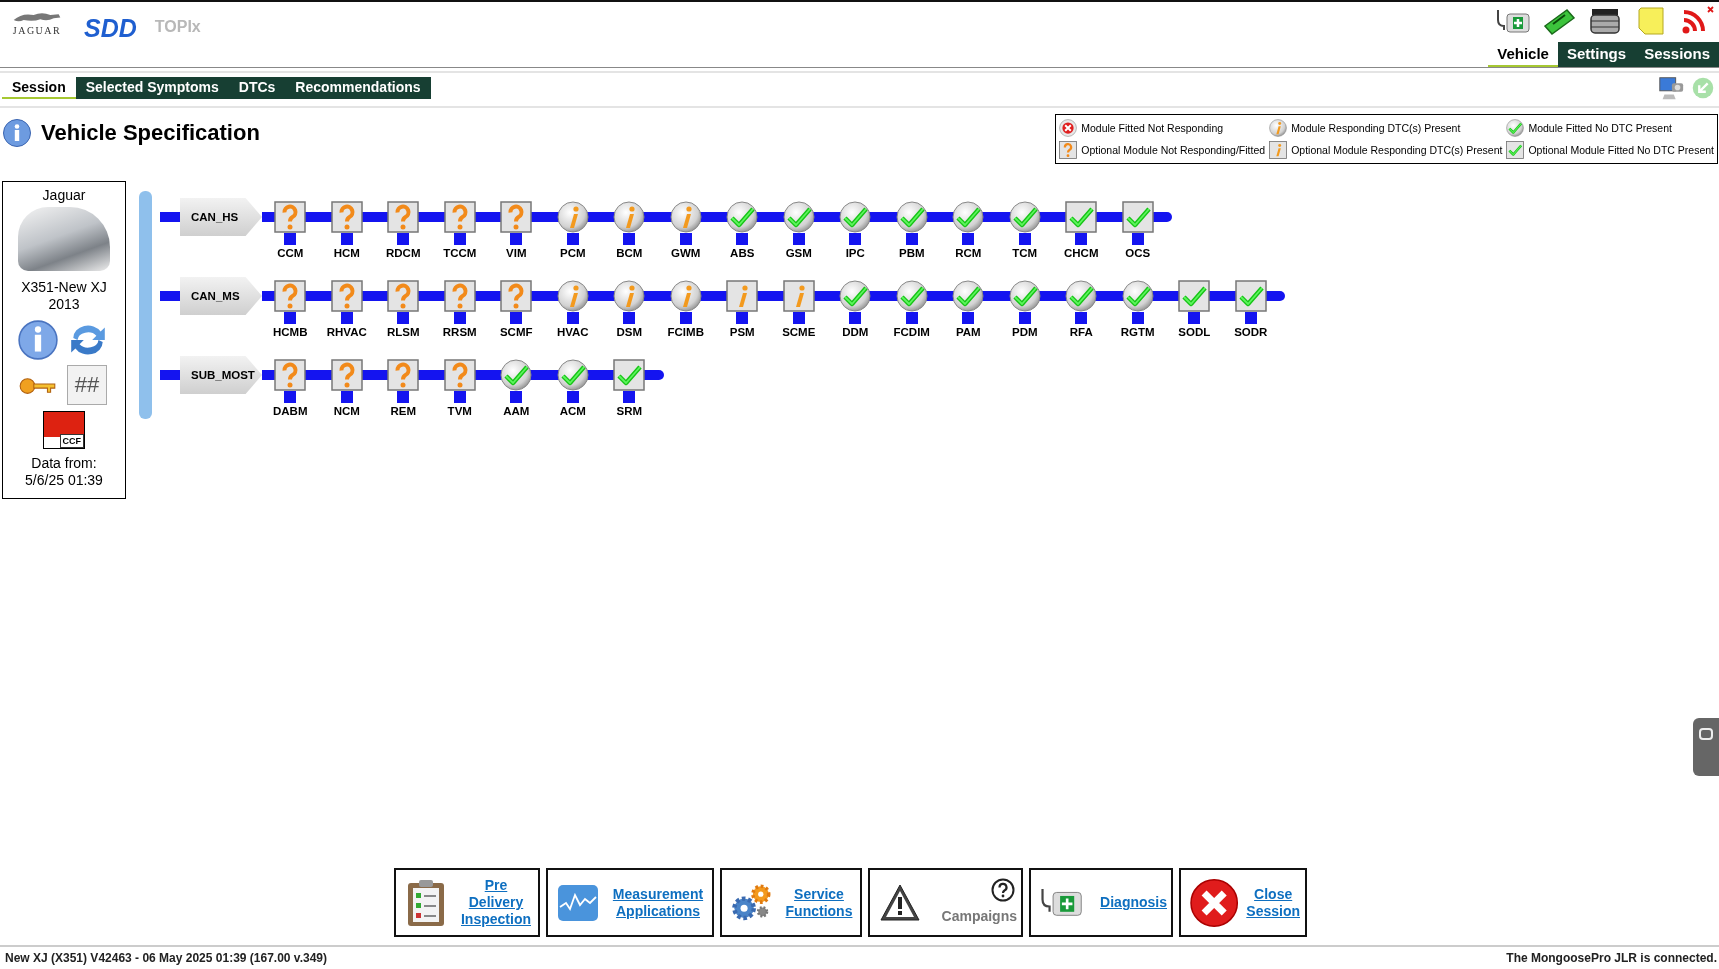 This screenshot has width=1719, height=969. Describe the element at coordinates (467, 902) in the screenshot. I see `action-button: Pre Delivery Inspection` at that location.